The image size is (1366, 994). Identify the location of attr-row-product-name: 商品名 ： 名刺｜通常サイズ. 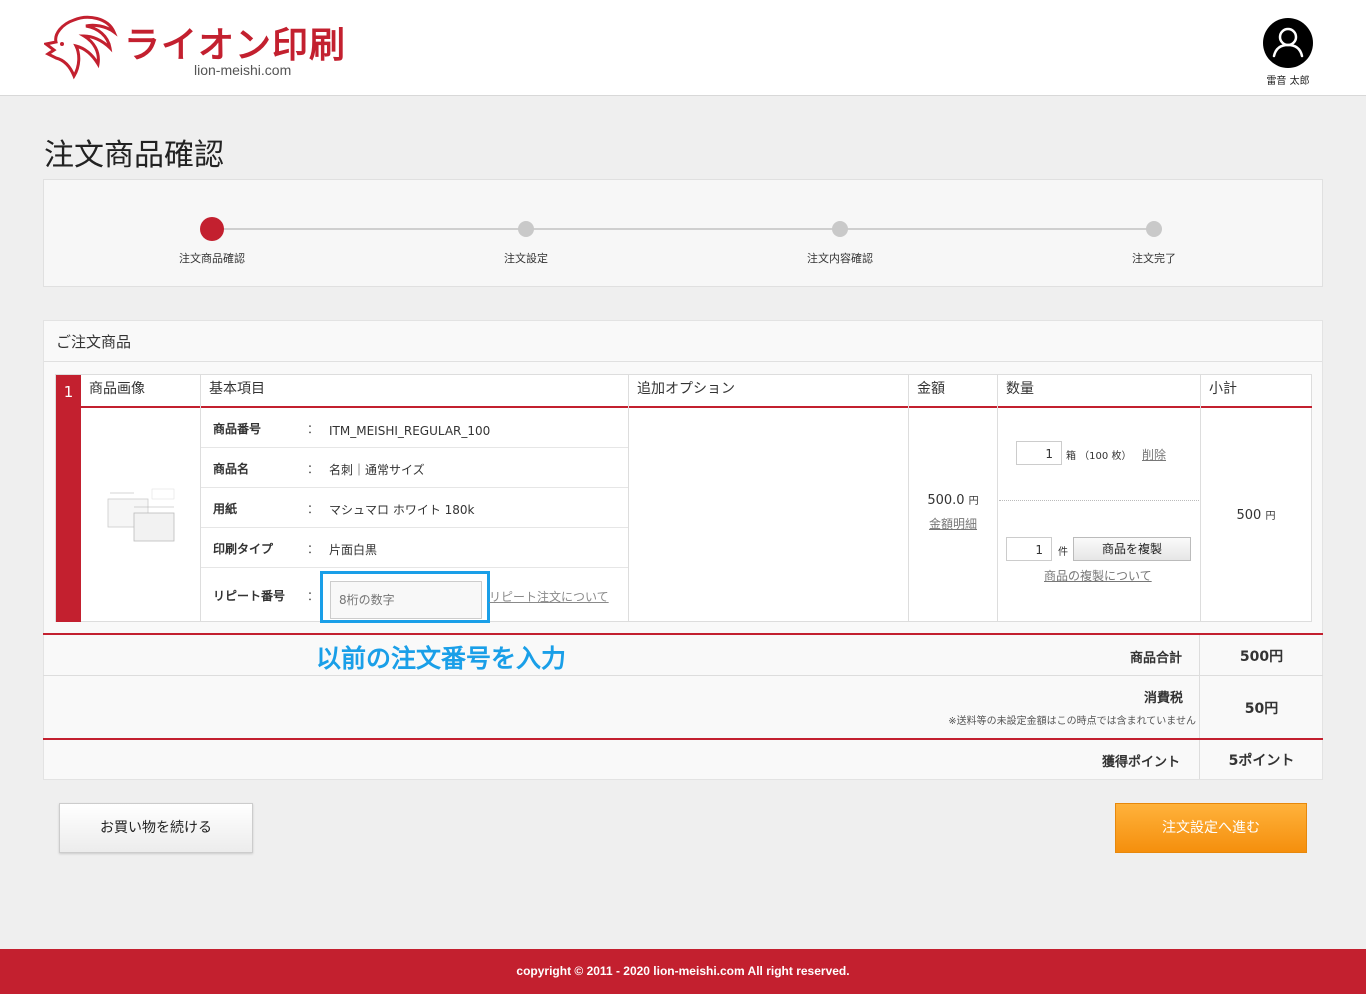
(414, 468).